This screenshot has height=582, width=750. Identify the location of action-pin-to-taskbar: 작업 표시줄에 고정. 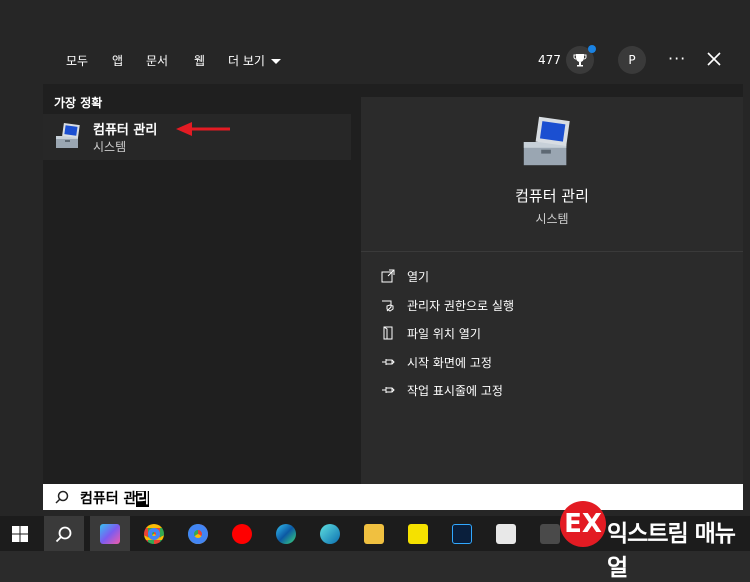
(442, 390).